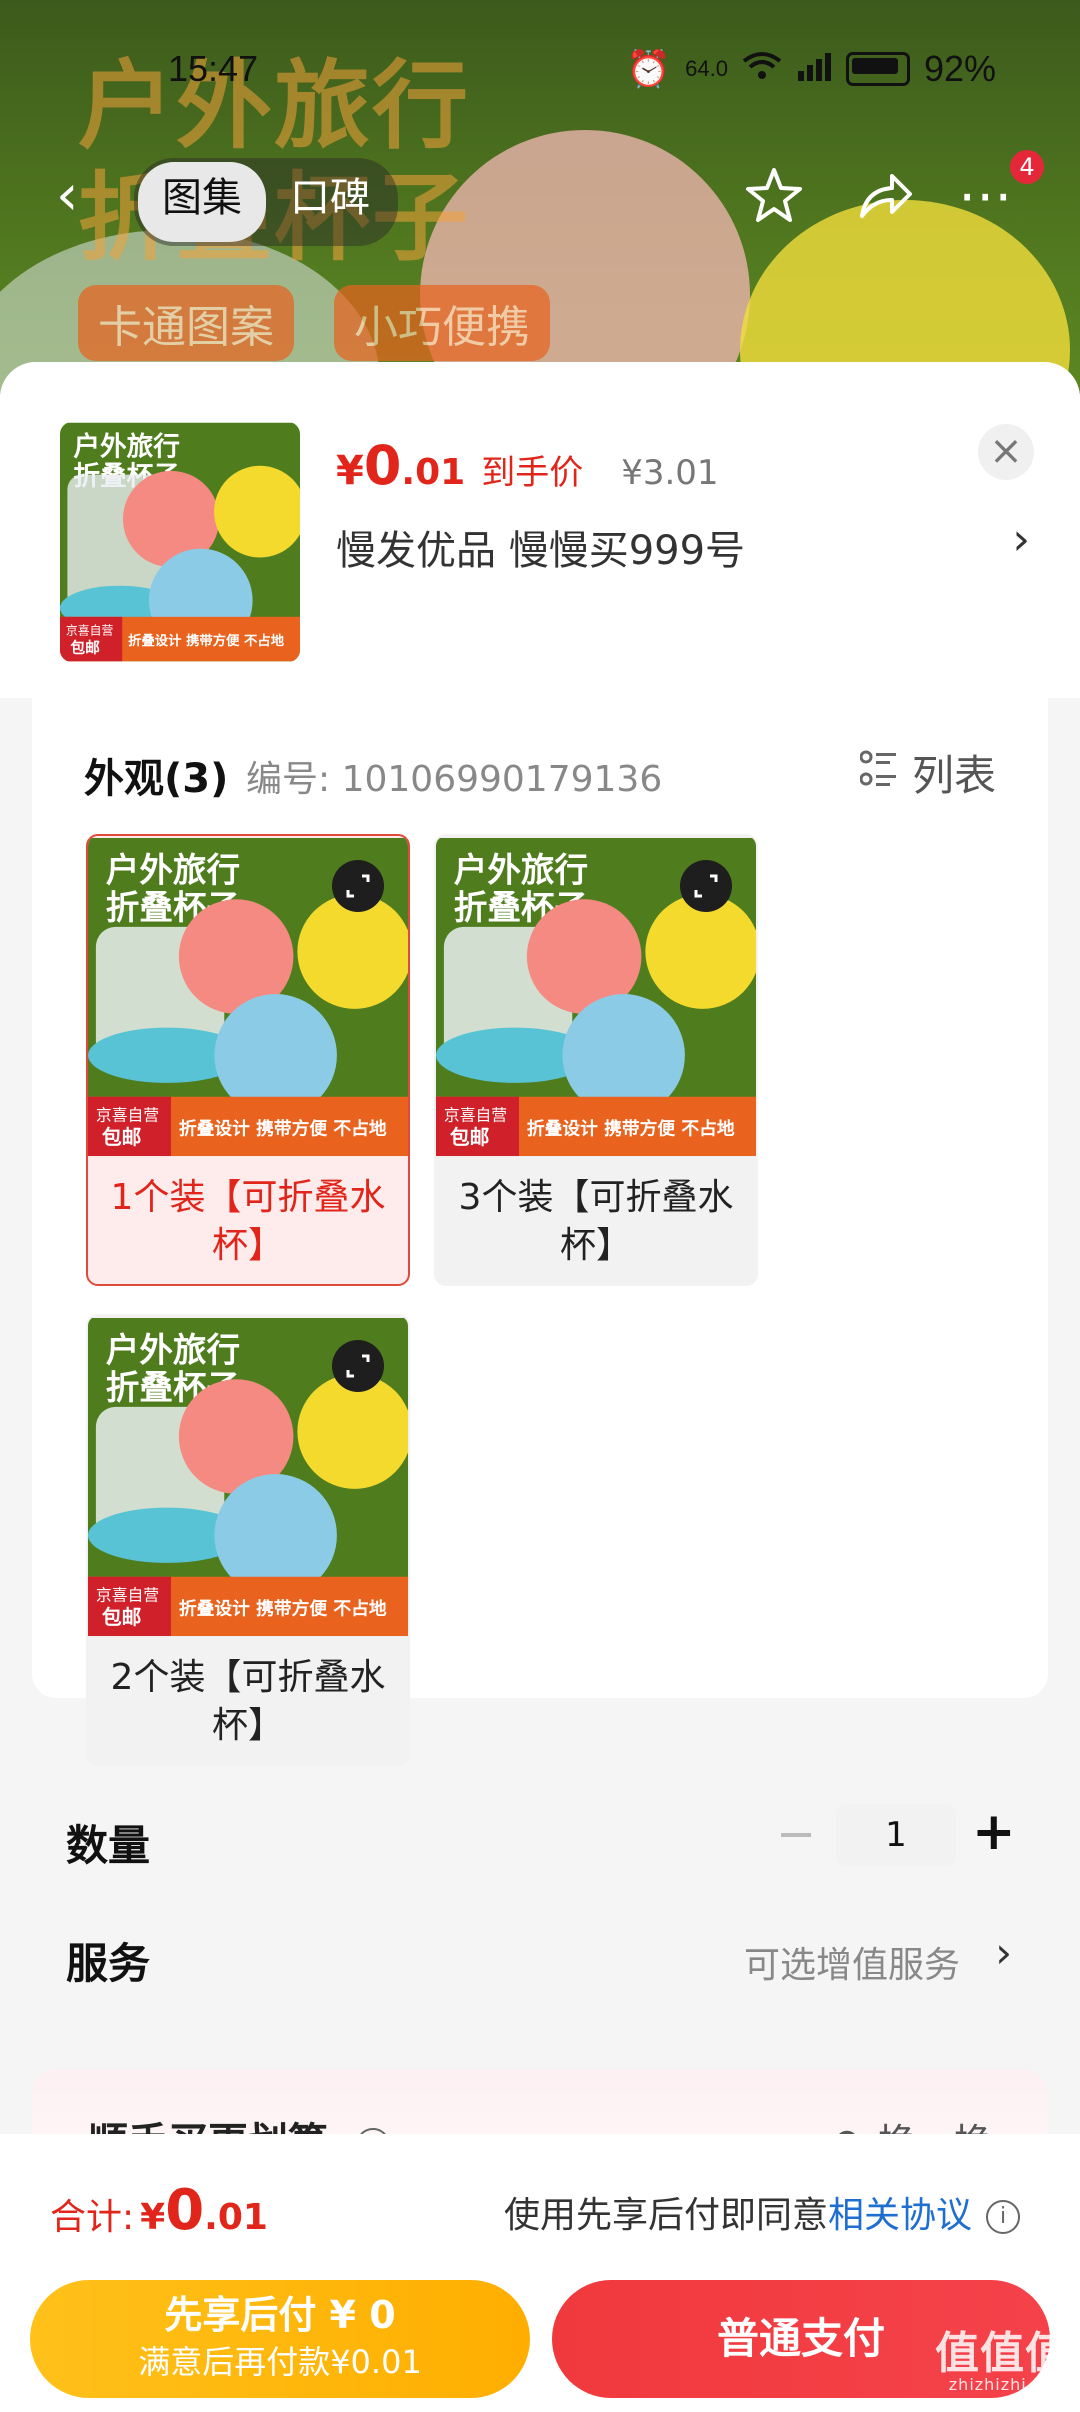 The height and width of the screenshot is (2412, 1080). I want to click on banner-tag: 卡通图案, so click(186, 323).